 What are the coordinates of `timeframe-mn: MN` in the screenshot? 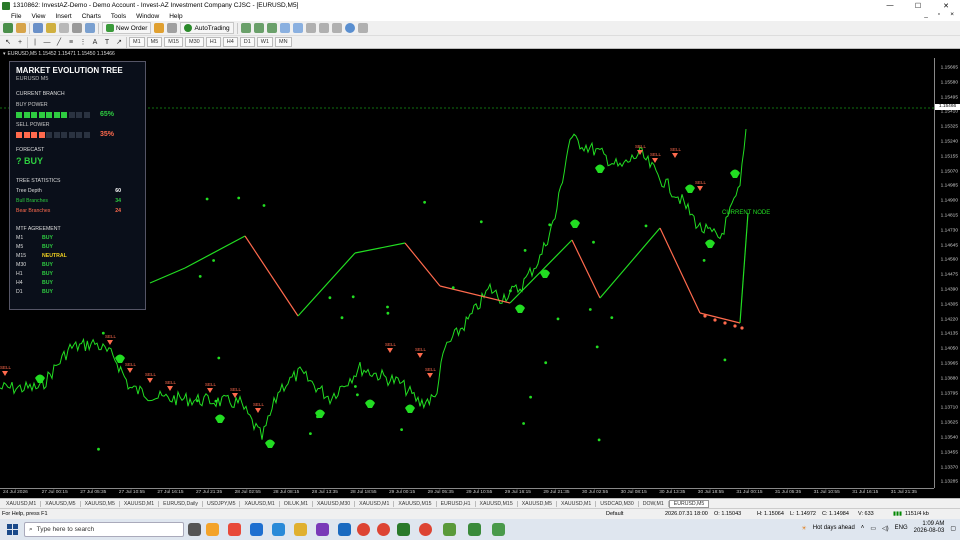 It's located at (283, 42).